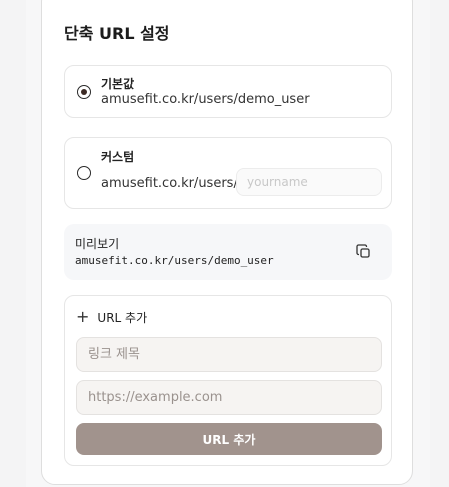 Image resolution: width=449 pixels, height=487 pixels. I want to click on link-url-input, so click(229, 397).